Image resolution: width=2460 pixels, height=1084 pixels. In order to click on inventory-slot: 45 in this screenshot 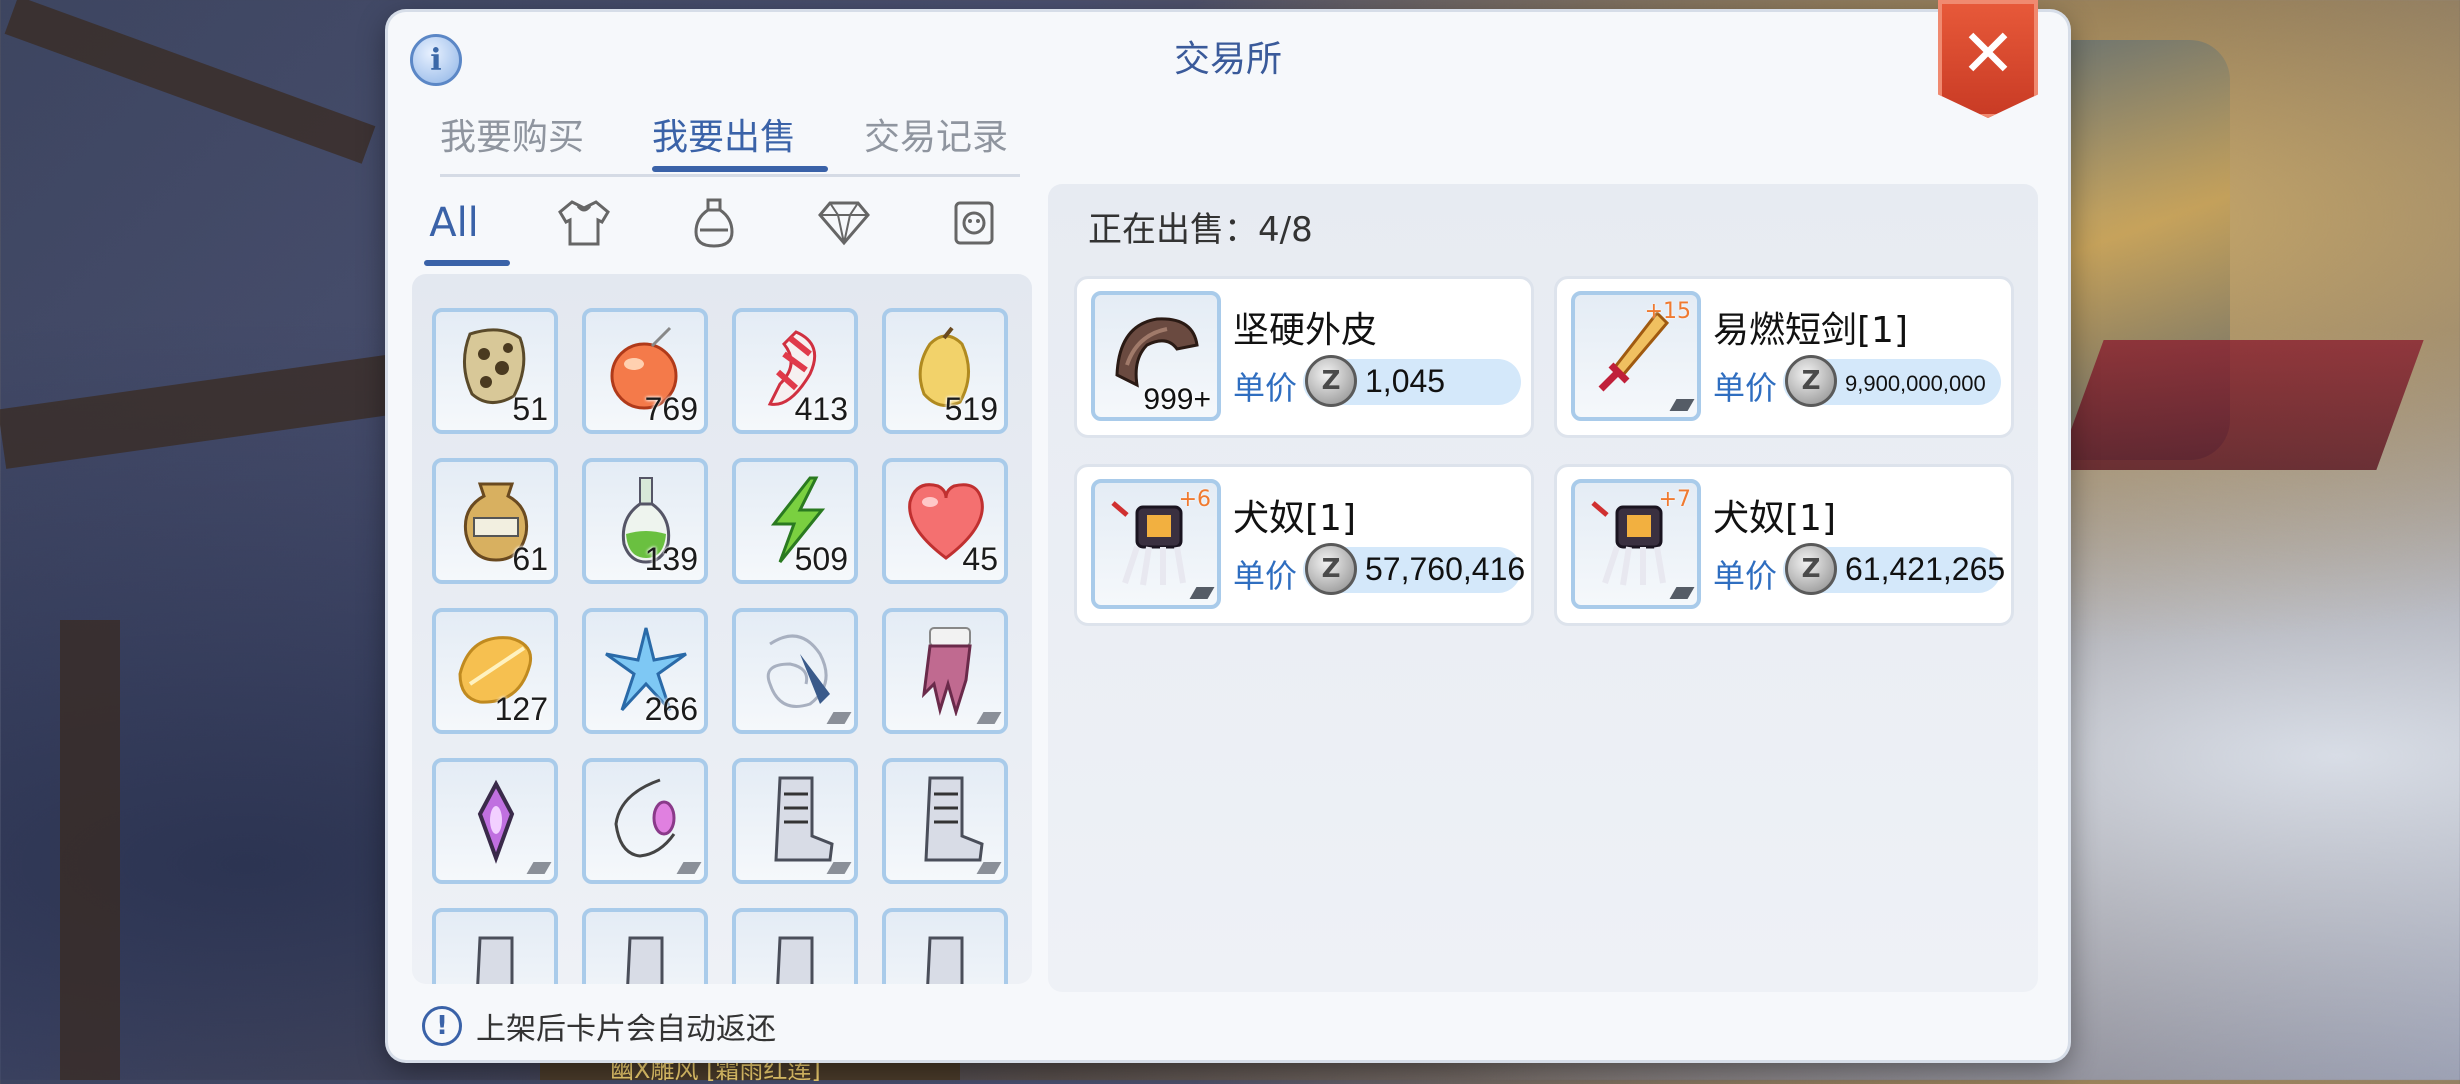, I will do `click(945, 521)`.